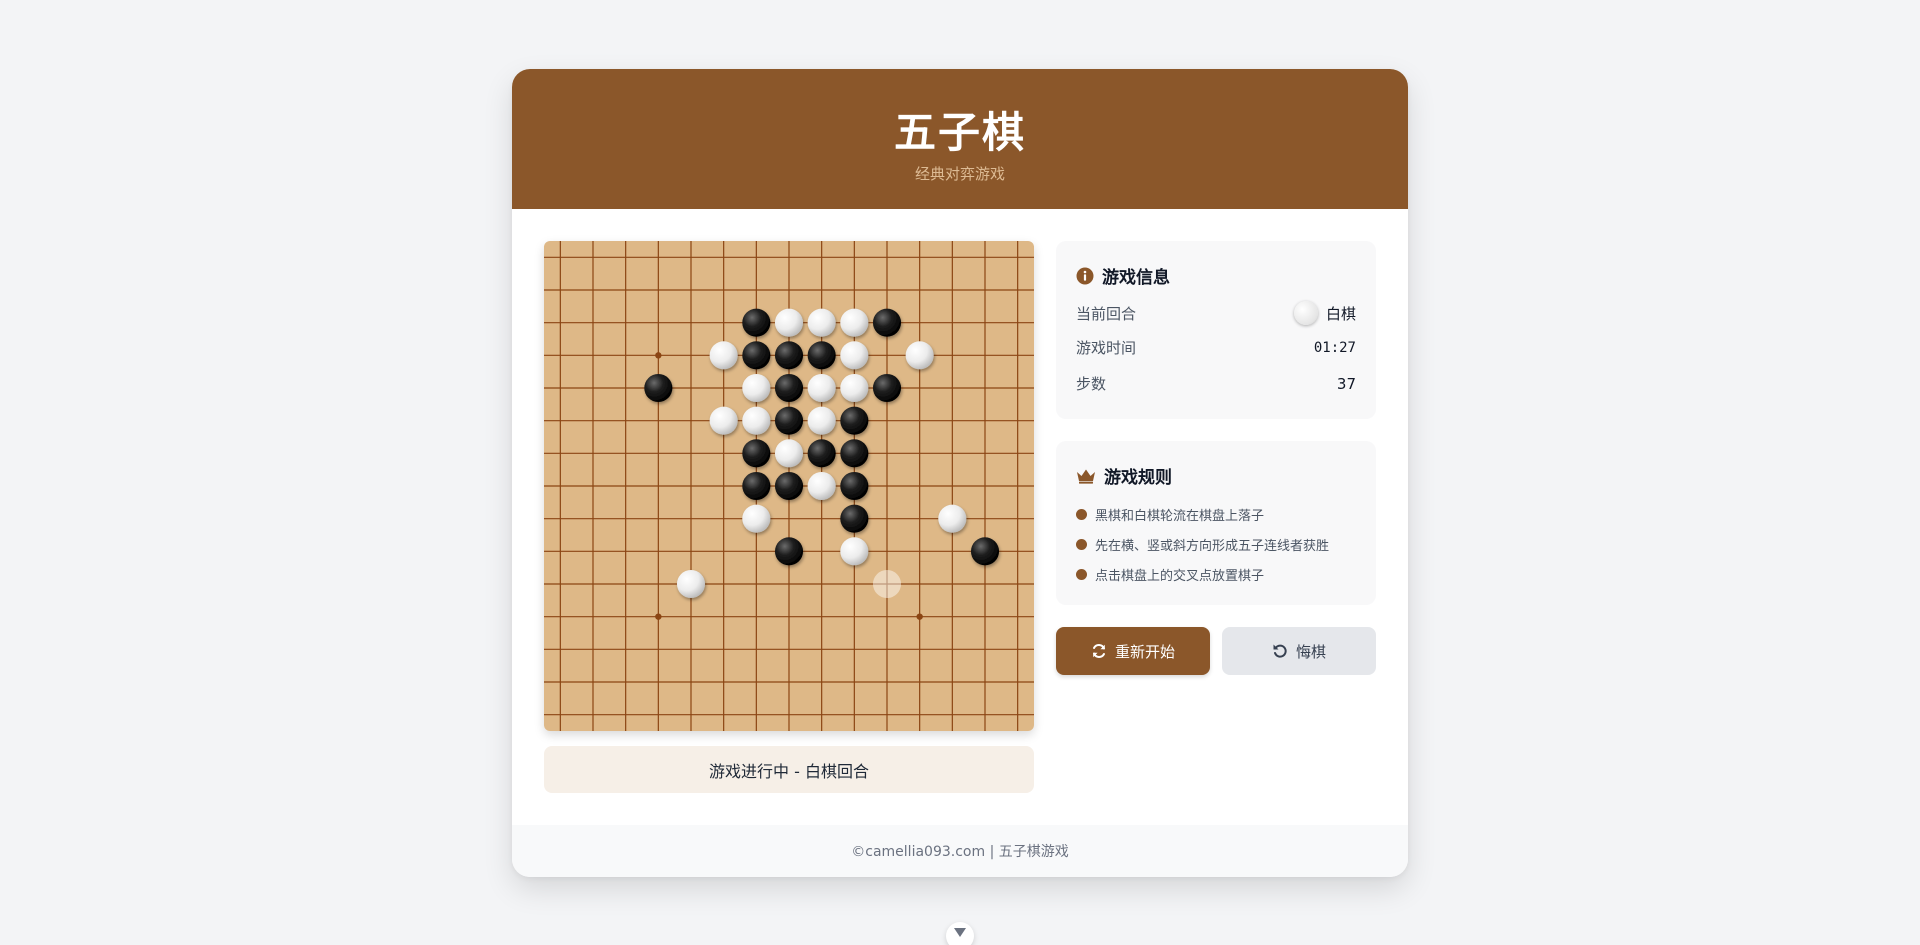  I want to click on footer: ©camellia093.com | 五子棋游戏, so click(960, 851).